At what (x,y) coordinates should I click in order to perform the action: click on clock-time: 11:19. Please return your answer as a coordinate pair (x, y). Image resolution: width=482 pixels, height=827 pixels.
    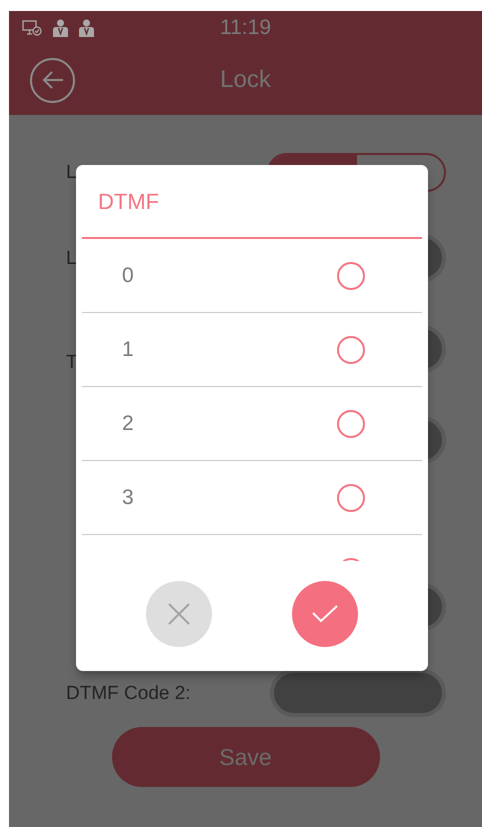
    Looking at the image, I should click on (245, 28).